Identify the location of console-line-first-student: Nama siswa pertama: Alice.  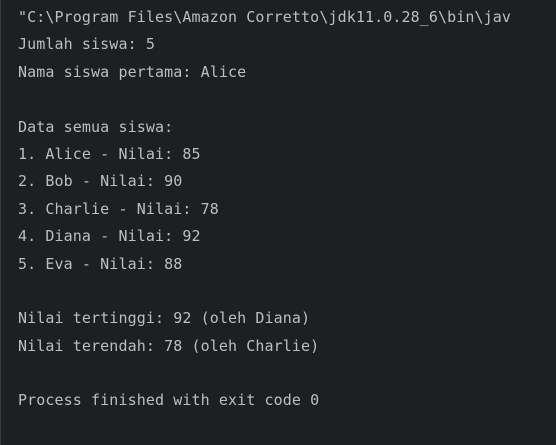
(132, 71).